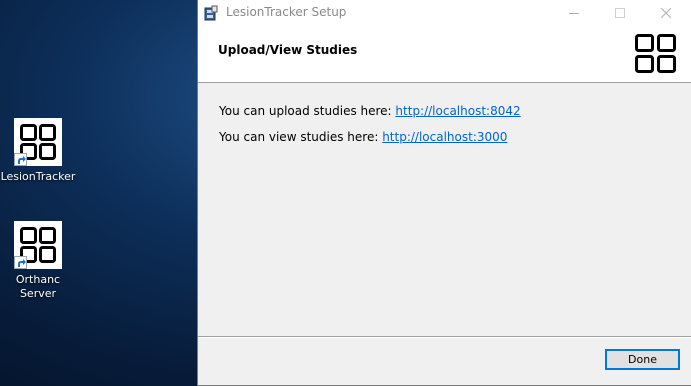 The image size is (691, 386). Describe the element at coordinates (457, 111) in the screenshot. I see `upload-link: http://localhost:8042` at that location.